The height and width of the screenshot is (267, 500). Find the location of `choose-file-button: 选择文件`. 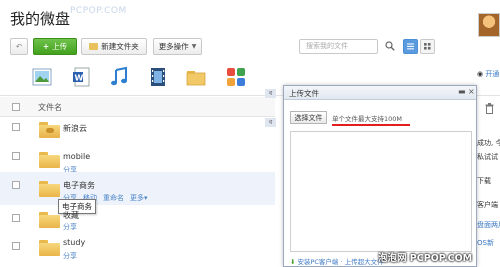

choose-file-button: 选择文件 is located at coordinates (308, 117).